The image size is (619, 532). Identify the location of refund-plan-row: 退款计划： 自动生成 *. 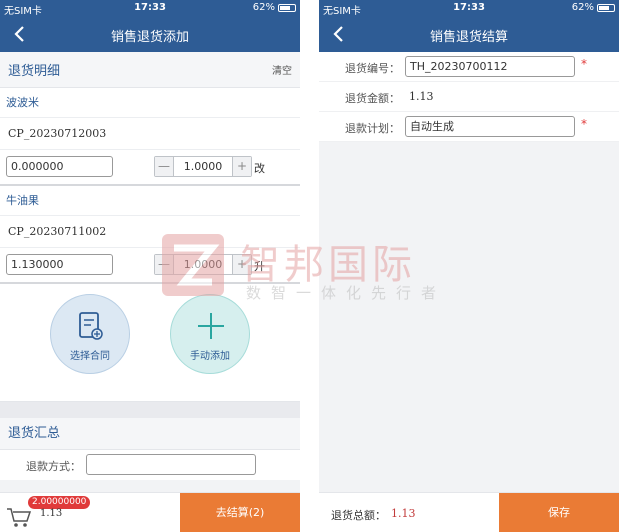
(469, 127).